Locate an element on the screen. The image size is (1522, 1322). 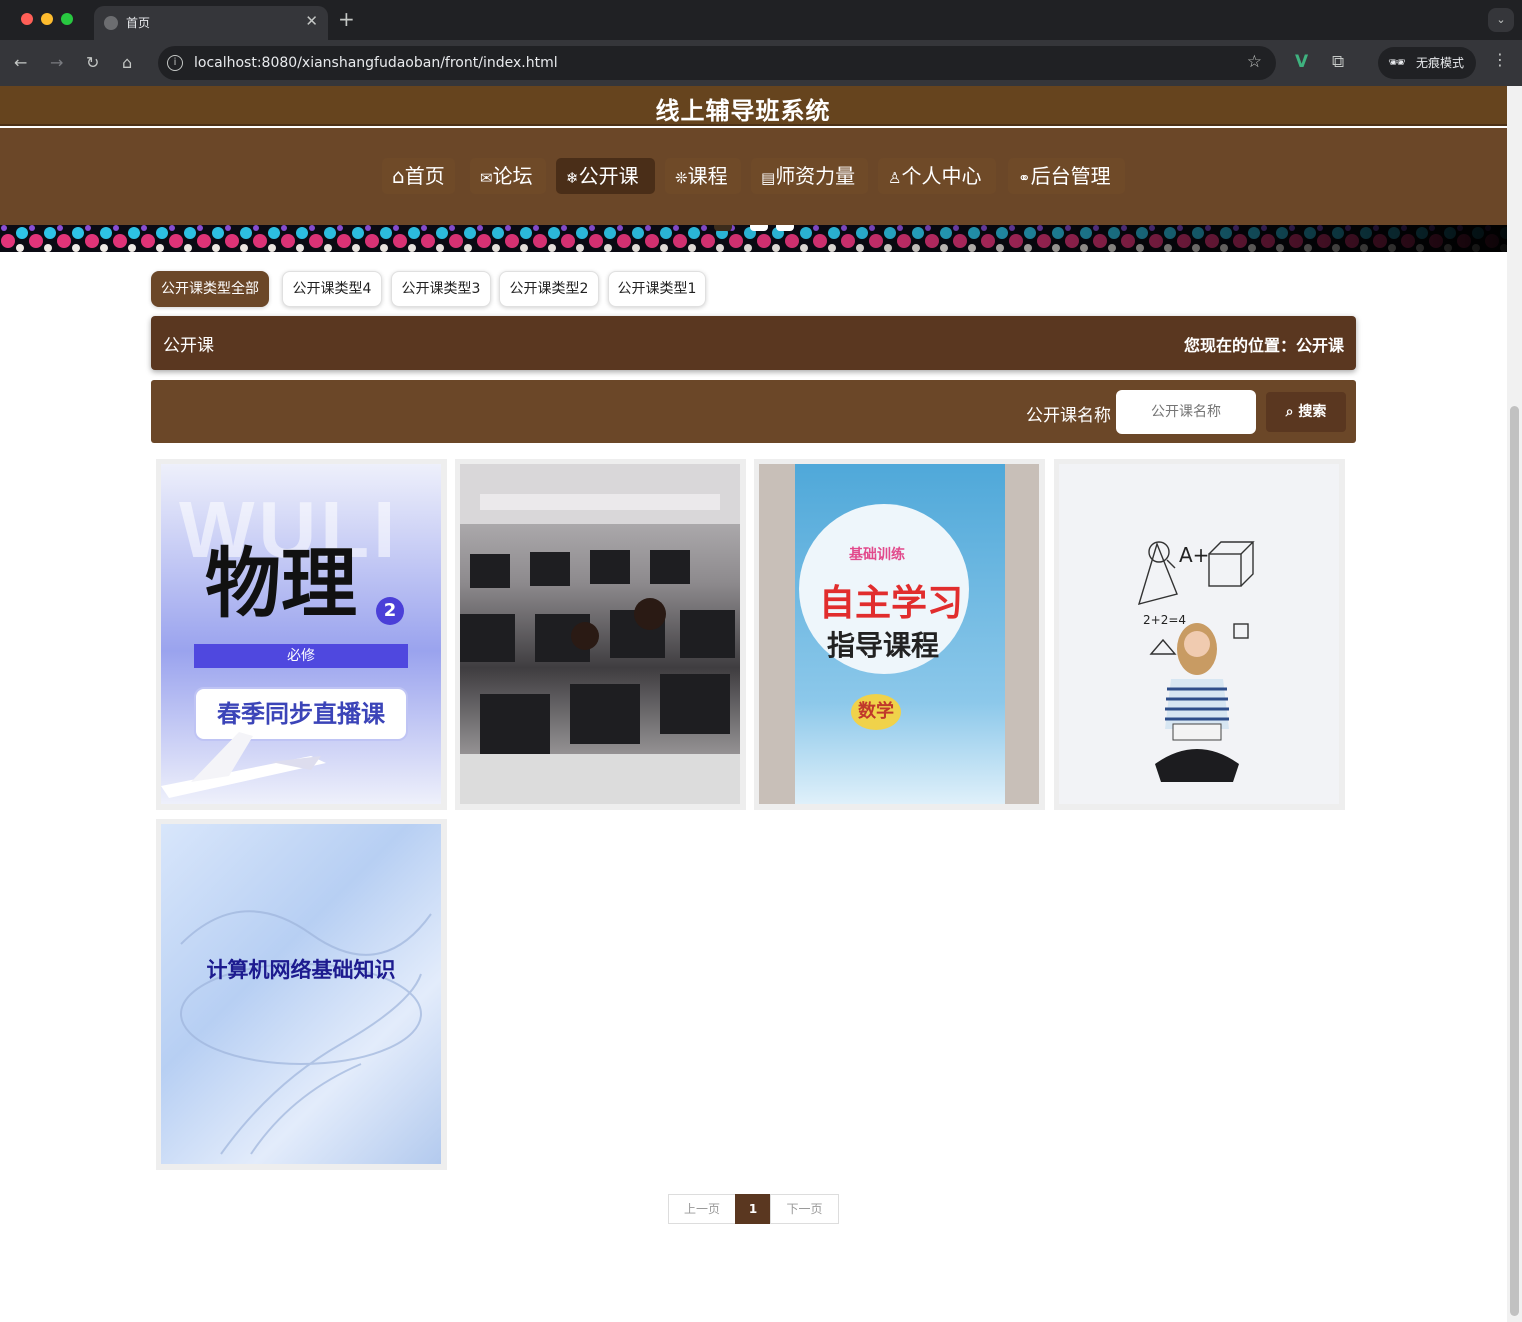
scrollbar-thumb is located at coordinates (1514, 861).